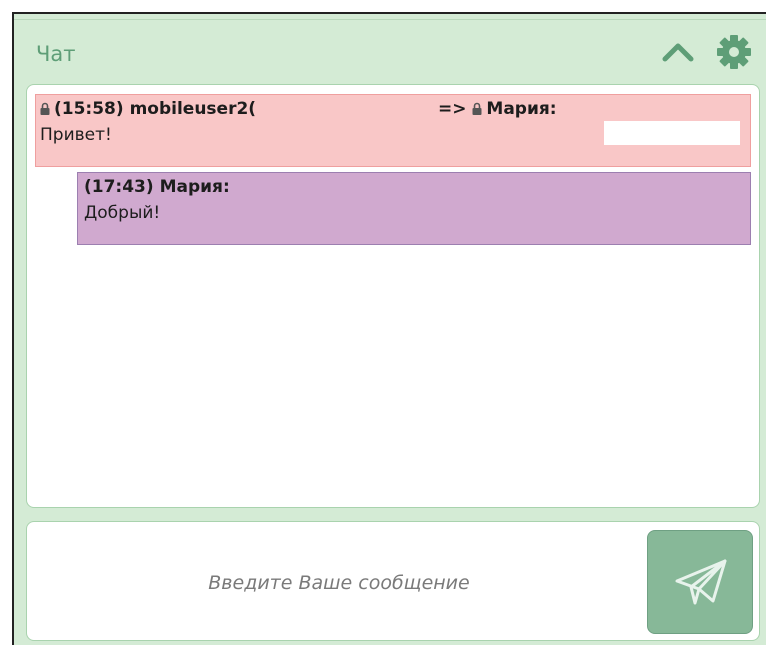 The image size is (768, 645). What do you see at coordinates (56, 54) in the screenshot?
I see `chat-title: Чат` at bounding box center [56, 54].